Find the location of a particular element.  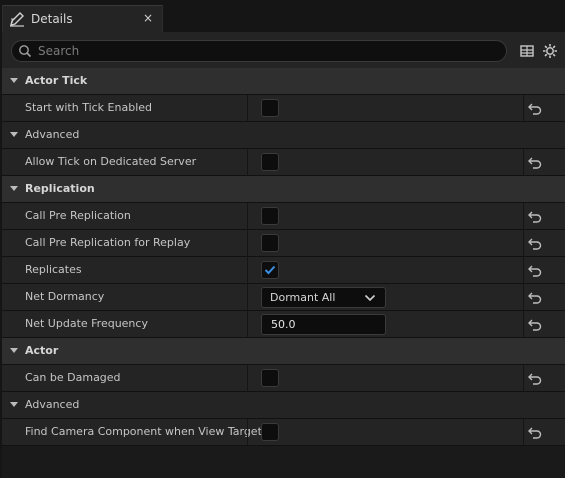

table-icon is located at coordinates (527, 51).